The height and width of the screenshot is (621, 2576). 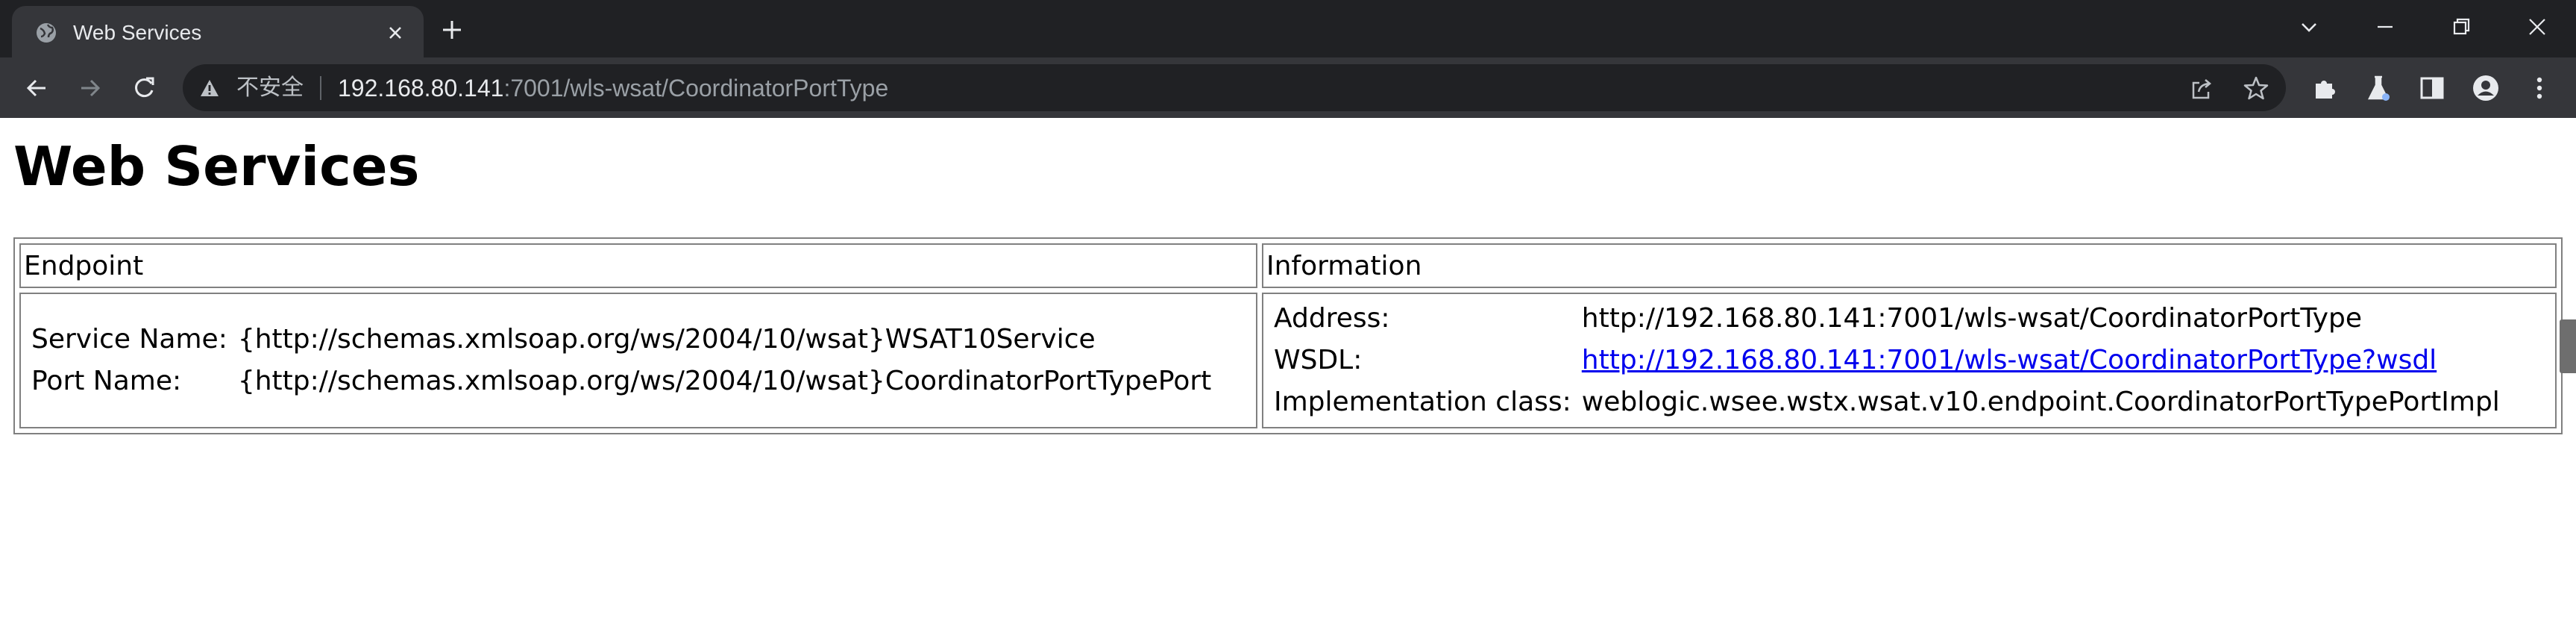 What do you see at coordinates (1332, 318) in the screenshot?
I see `address-label: Address:` at bounding box center [1332, 318].